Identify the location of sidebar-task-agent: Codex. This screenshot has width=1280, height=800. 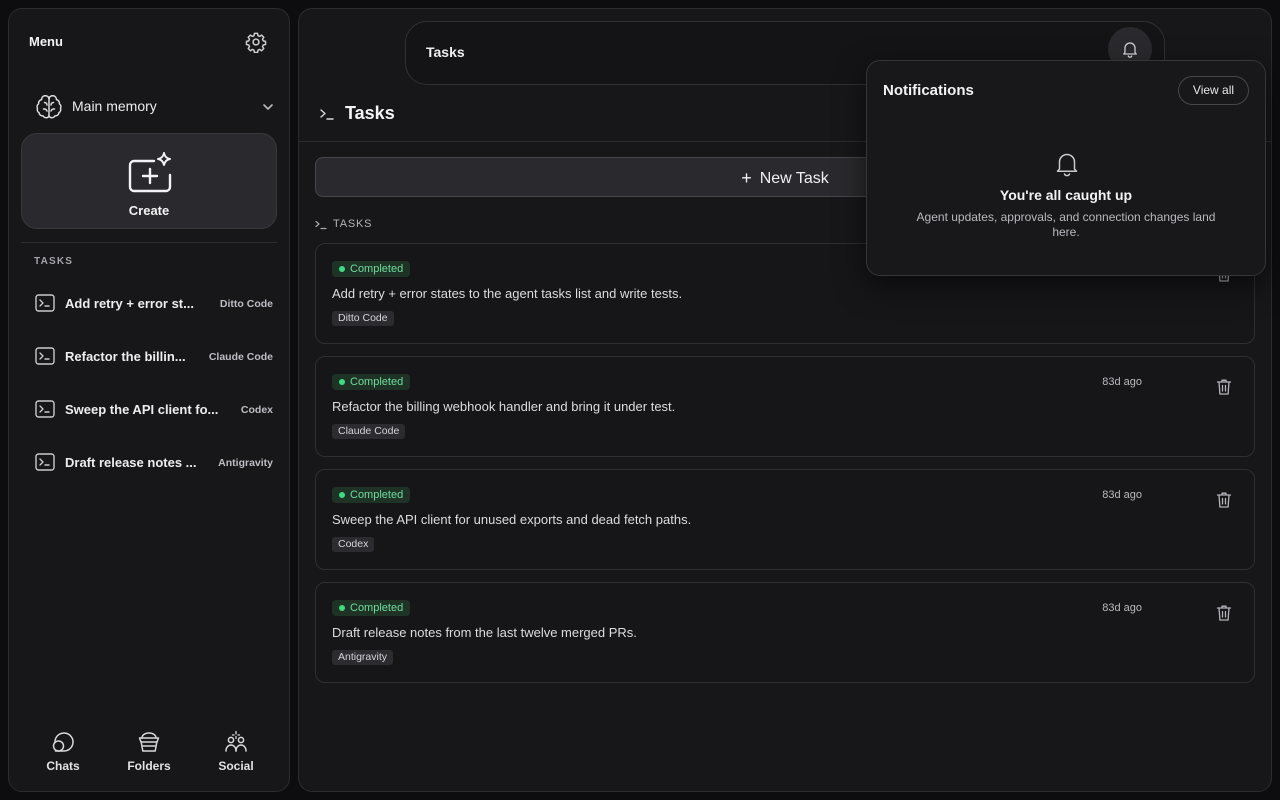
(256, 410).